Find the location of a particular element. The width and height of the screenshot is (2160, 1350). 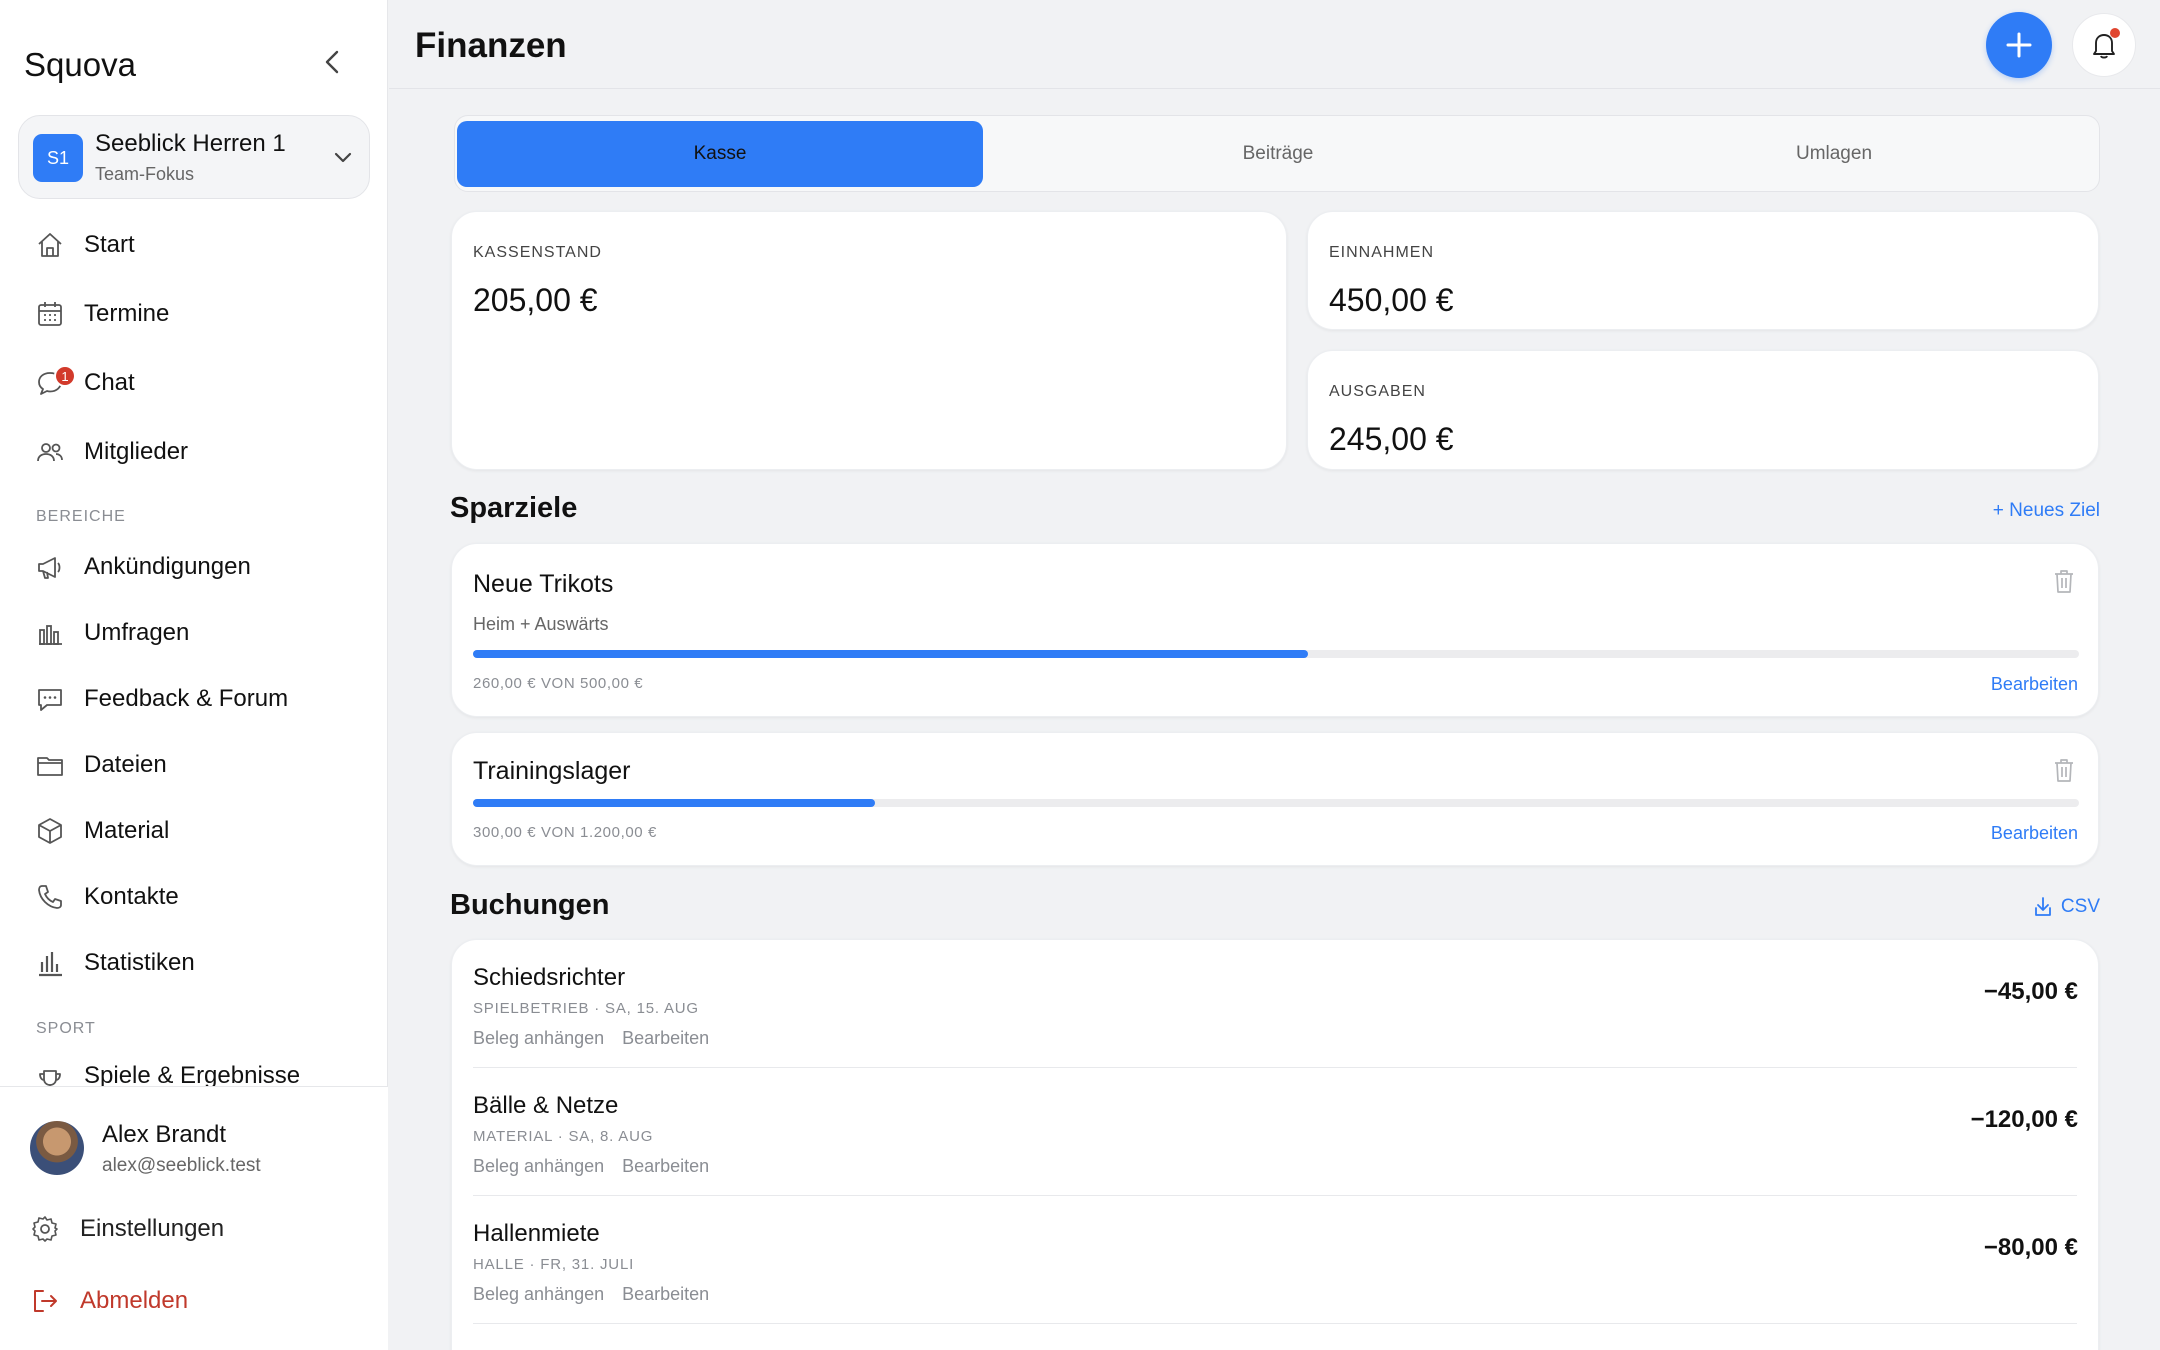

settings-label: Einstellungen is located at coordinates (152, 1228).